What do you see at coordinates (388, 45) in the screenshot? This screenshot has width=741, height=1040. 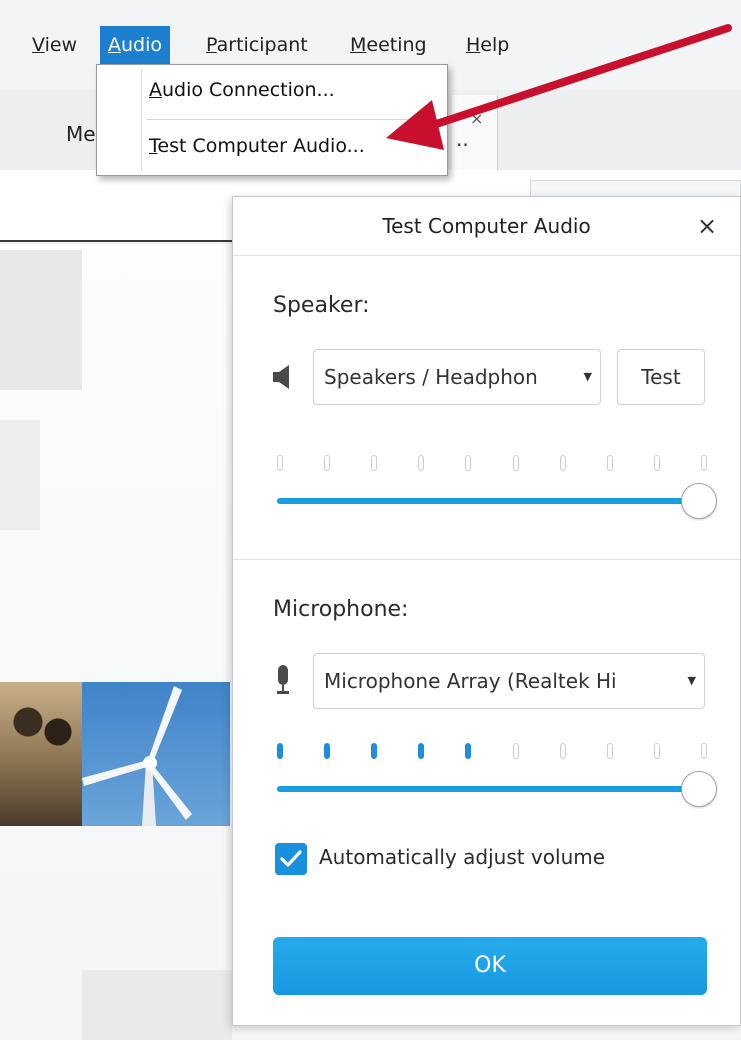 I see `menu-meeting: Meeting` at bounding box center [388, 45].